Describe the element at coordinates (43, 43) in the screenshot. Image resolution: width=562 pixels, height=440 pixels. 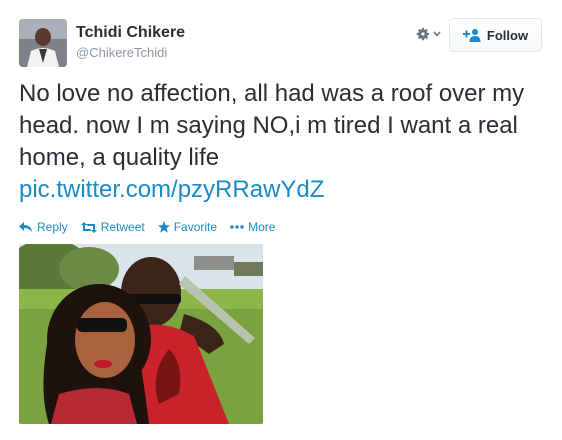
I see `user-avatar` at that location.